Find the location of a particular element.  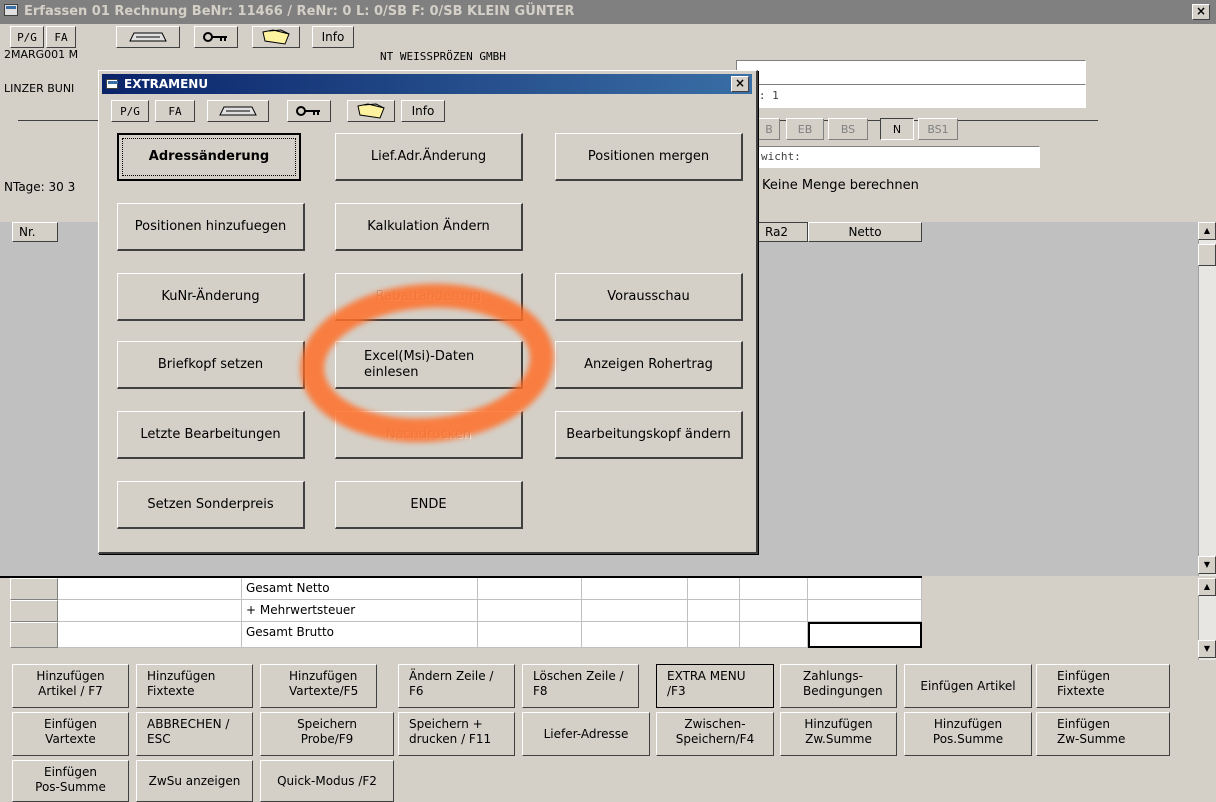

dialog-close-button: × is located at coordinates (740, 84).